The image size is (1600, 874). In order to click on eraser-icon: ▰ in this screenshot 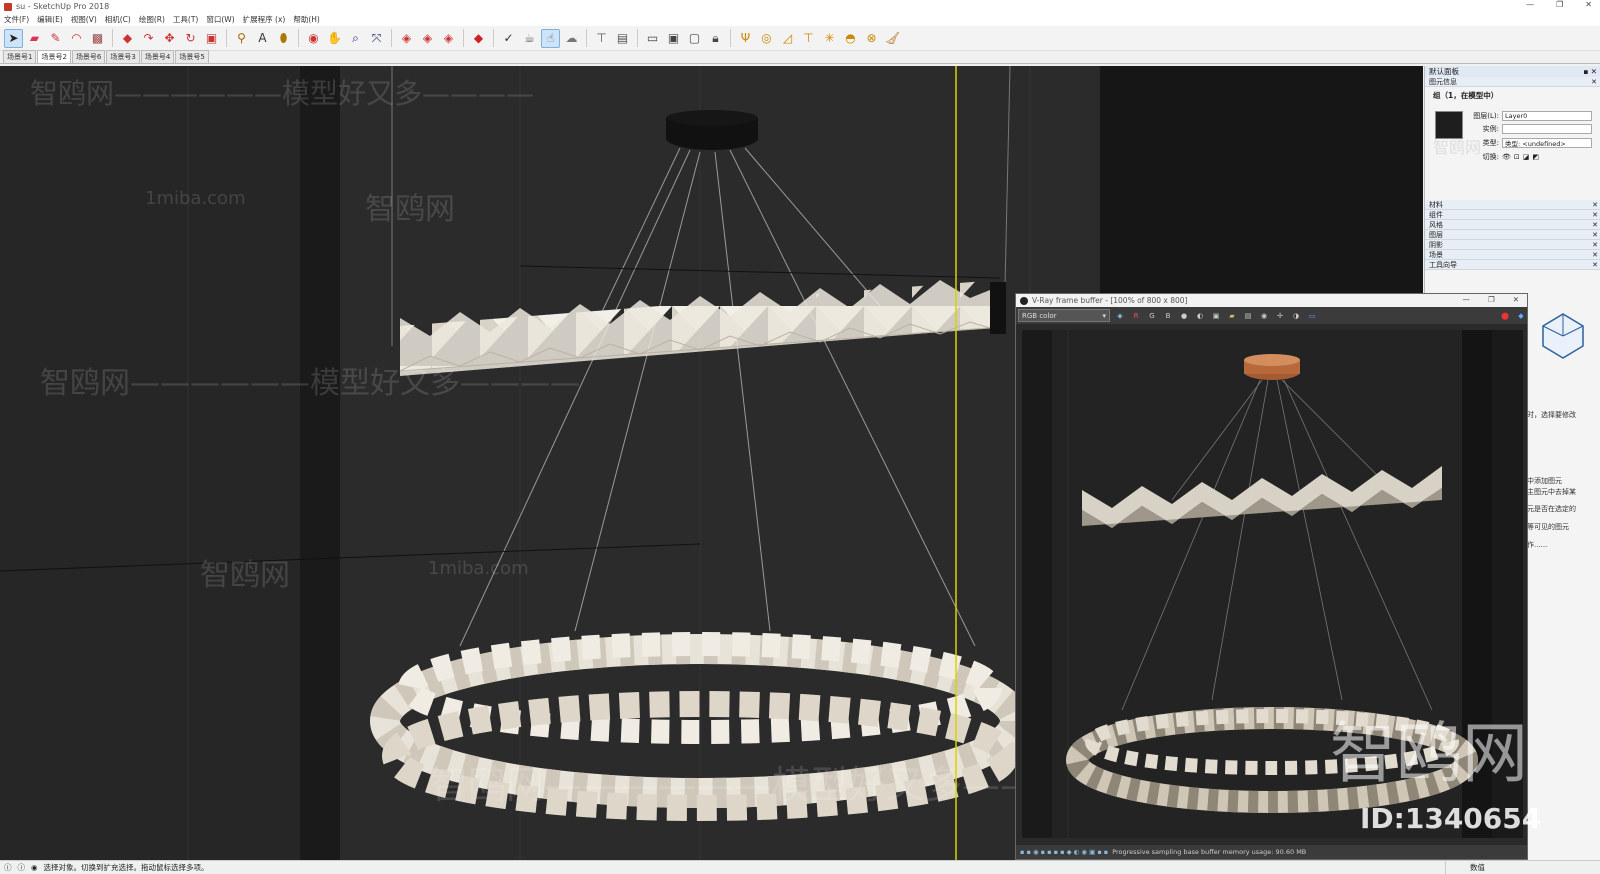, I will do `click(34, 38)`.